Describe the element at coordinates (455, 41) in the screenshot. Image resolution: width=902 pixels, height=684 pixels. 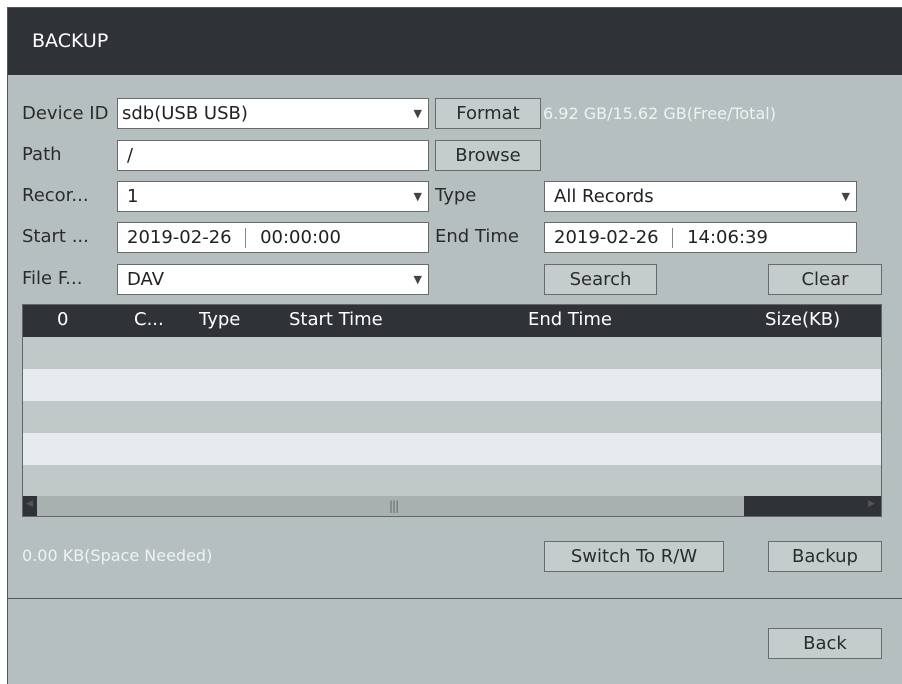
I see `title-bar: BACKUP` at that location.